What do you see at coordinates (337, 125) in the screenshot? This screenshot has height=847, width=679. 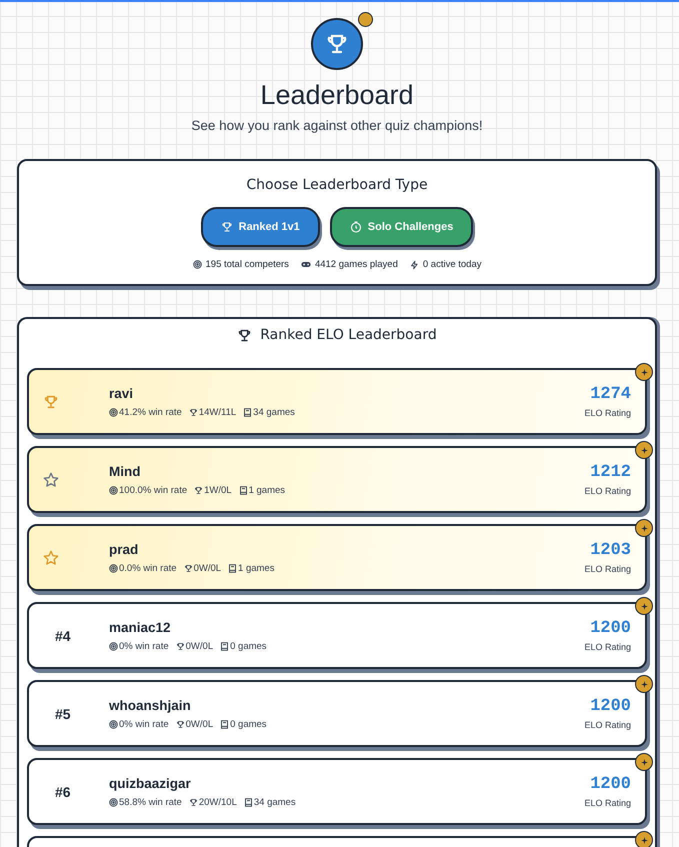 I see `page-subtitle: See how you rank against other quiz champions!` at bounding box center [337, 125].